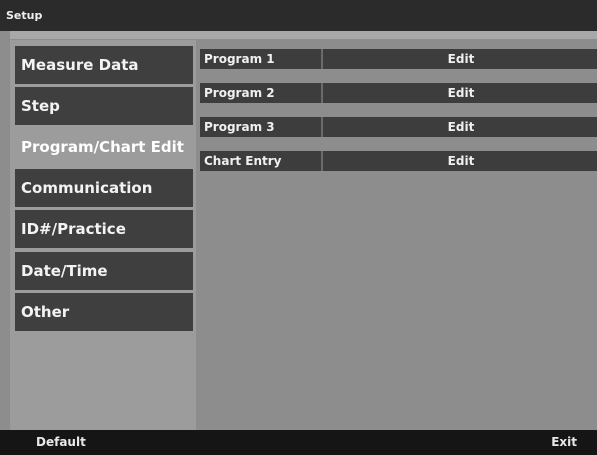  What do you see at coordinates (298, 15) in the screenshot?
I see `window-title: Setup` at bounding box center [298, 15].